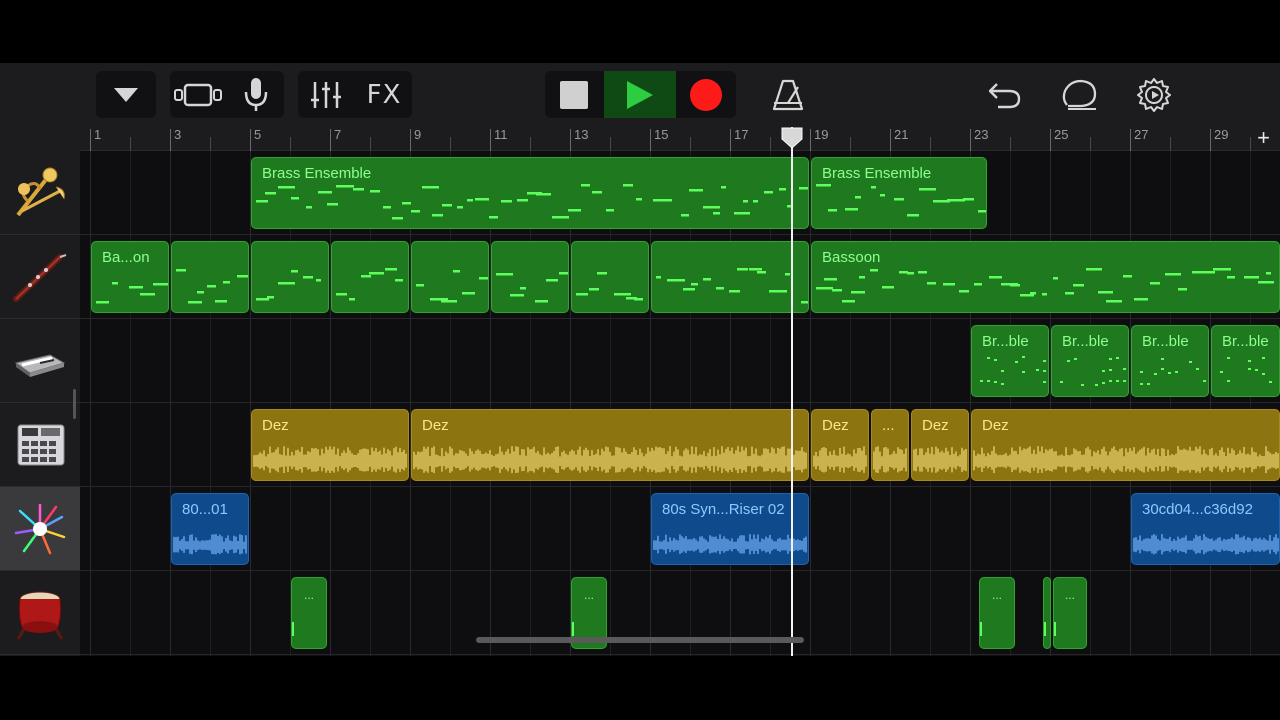 The width and height of the screenshot is (1280, 720). What do you see at coordinates (126, 257) in the screenshot?
I see `region-label: Ba...on` at bounding box center [126, 257].